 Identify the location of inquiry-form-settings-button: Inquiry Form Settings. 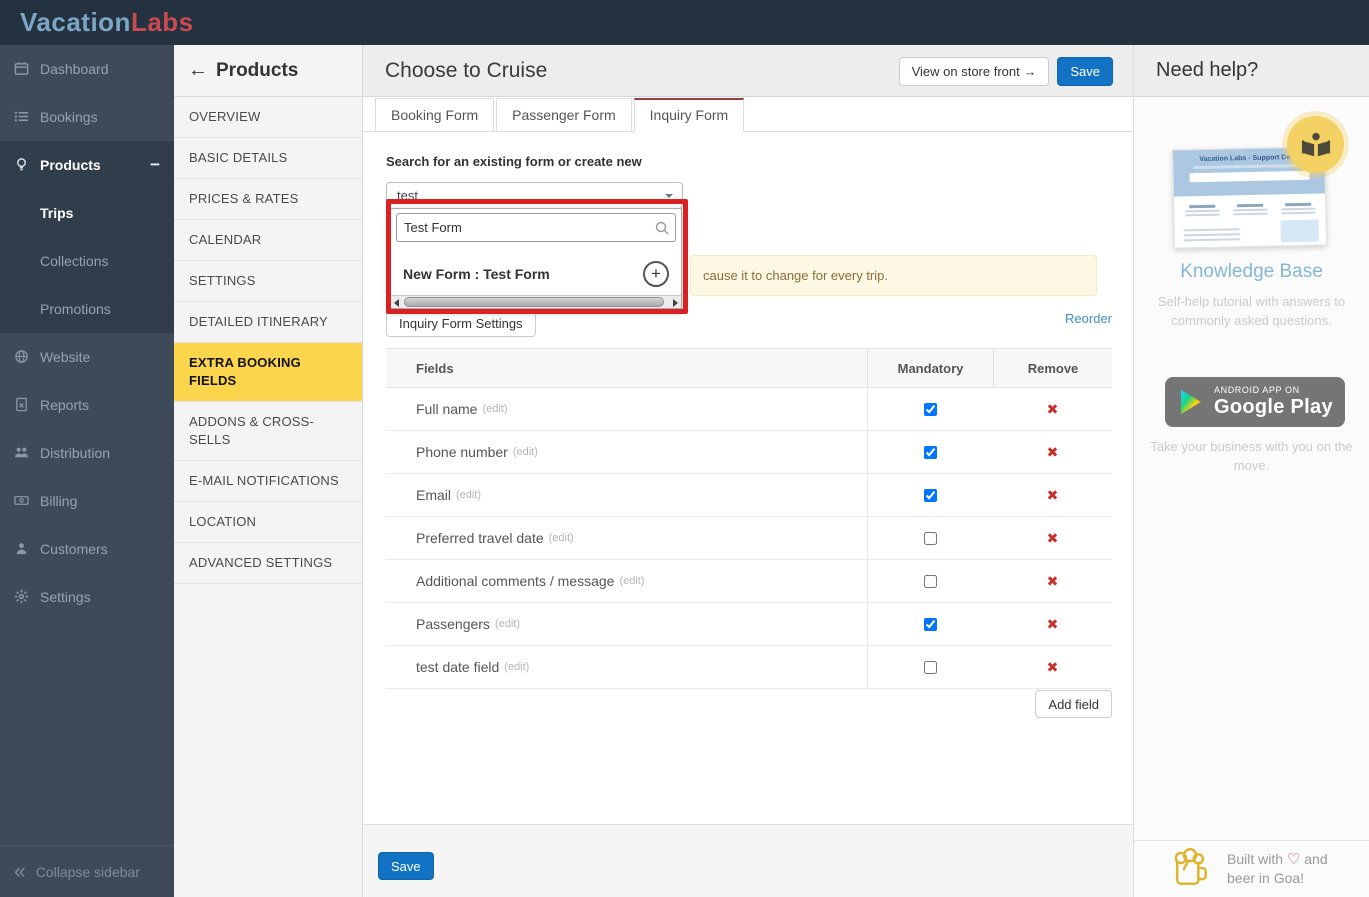
(461, 323).